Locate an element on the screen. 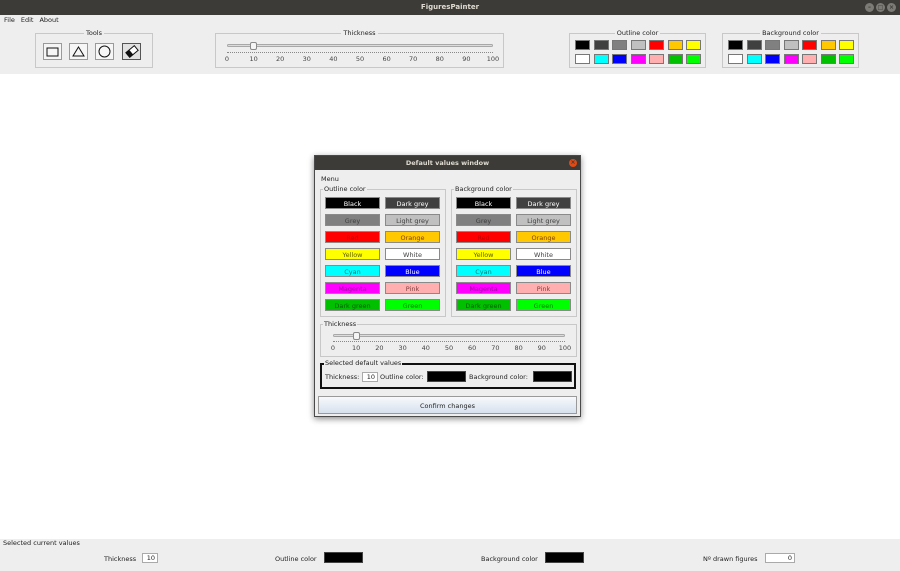 Image resolution: width=900 pixels, height=571 pixels. dialog-outline-orange-button: Orange is located at coordinates (412, 237).